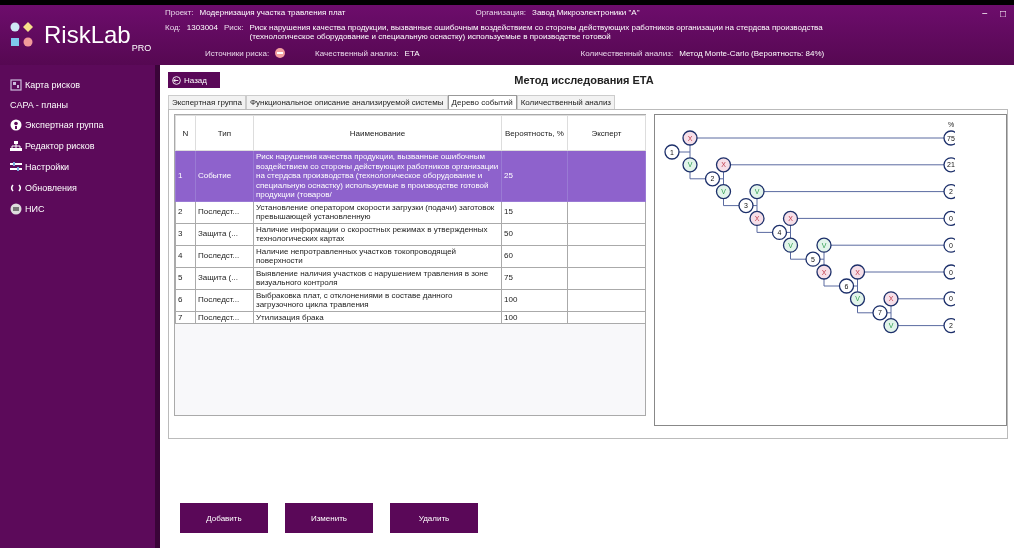 This screenshot has height=548, width=1014. Describe the element at coordinates (584, 80) in the screenshot. I see `page-title: Метод исследования ETA` at that location.